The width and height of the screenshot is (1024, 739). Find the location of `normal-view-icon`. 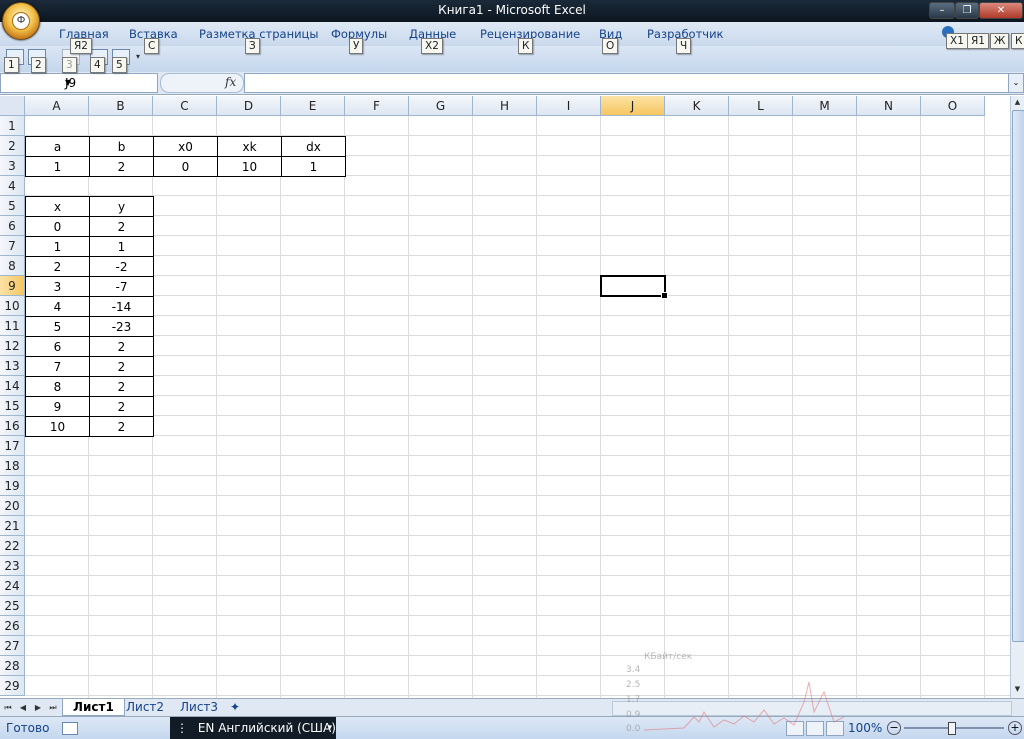

normal-view-icon is located at coordinates (795, 728).